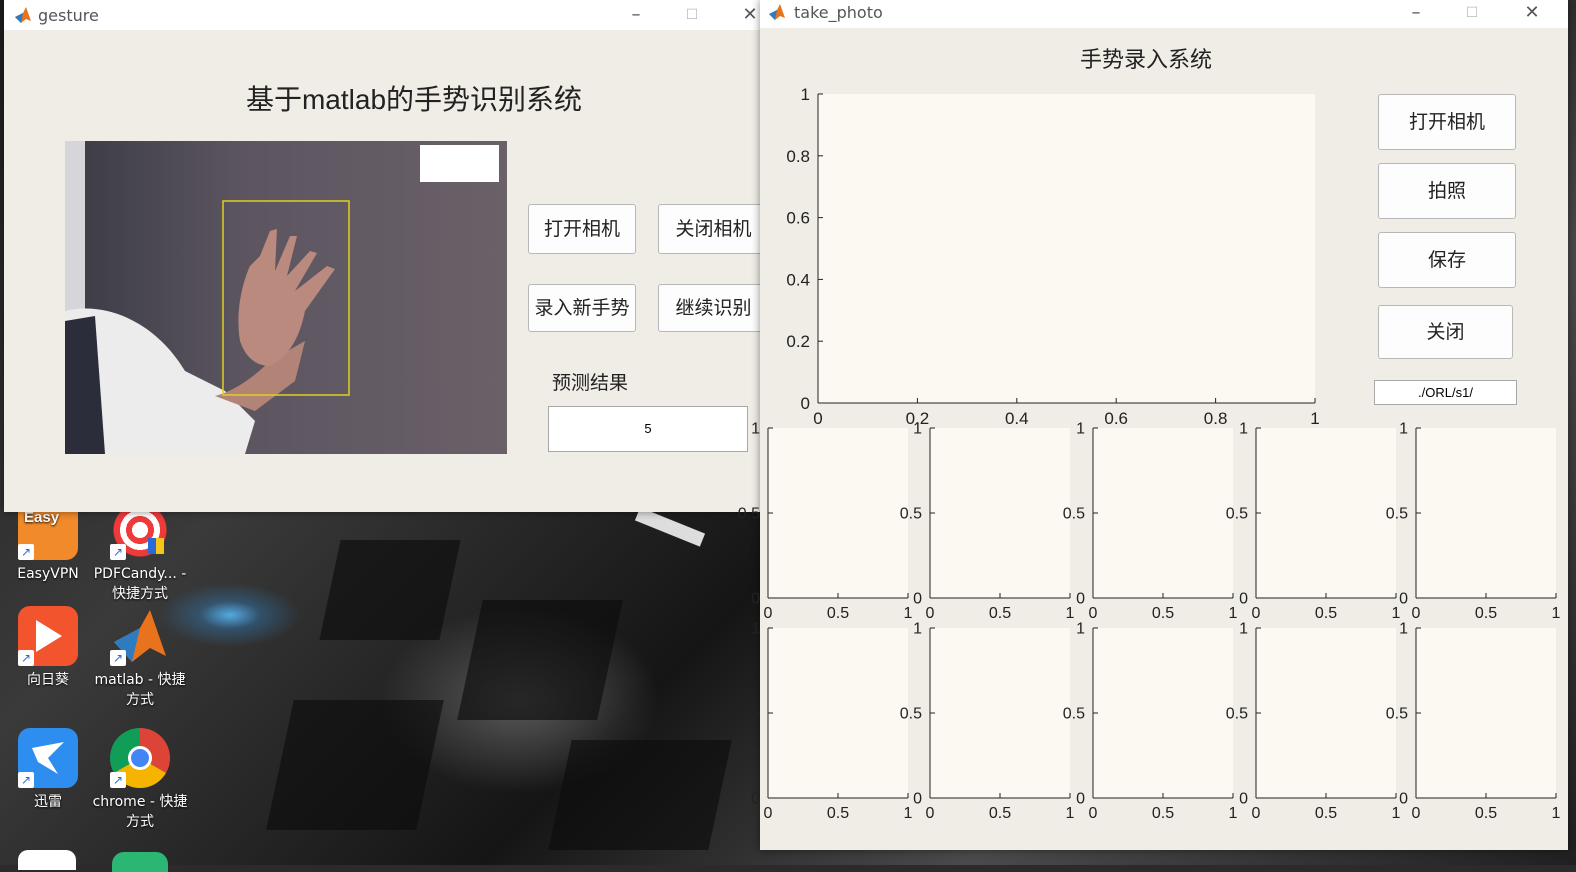 The height and width of the screenshot is (872, 1576). Describe the element at coordinates (48, 758) in the screenshot. I see `thunder-icon: ↗` at that location.